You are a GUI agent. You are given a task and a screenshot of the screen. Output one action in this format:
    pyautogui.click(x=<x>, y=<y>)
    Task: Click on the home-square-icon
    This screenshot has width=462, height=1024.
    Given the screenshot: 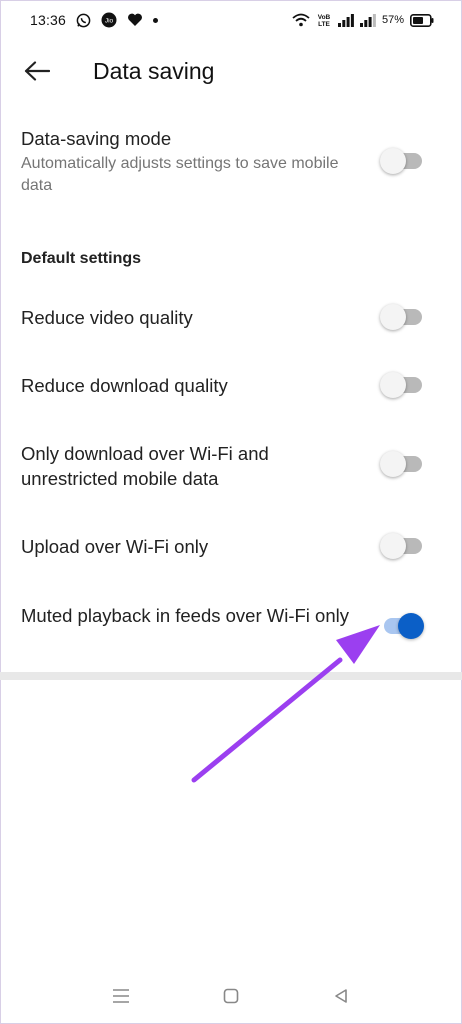 What is the action you would take?
    pyautogui.click(x=231, y=996)
    